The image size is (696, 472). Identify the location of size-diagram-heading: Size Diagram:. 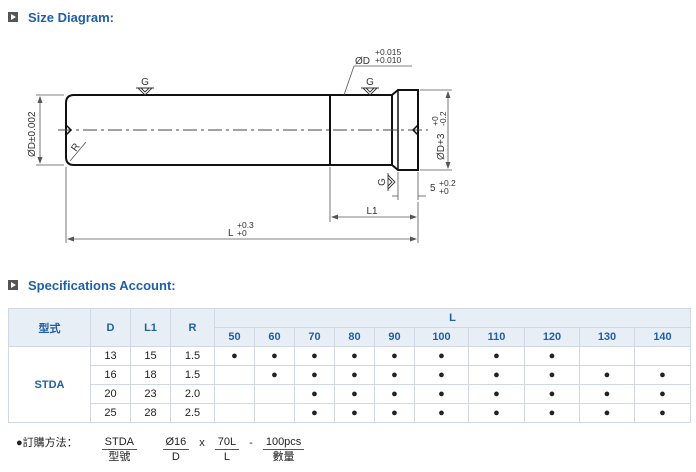
(61, 17).